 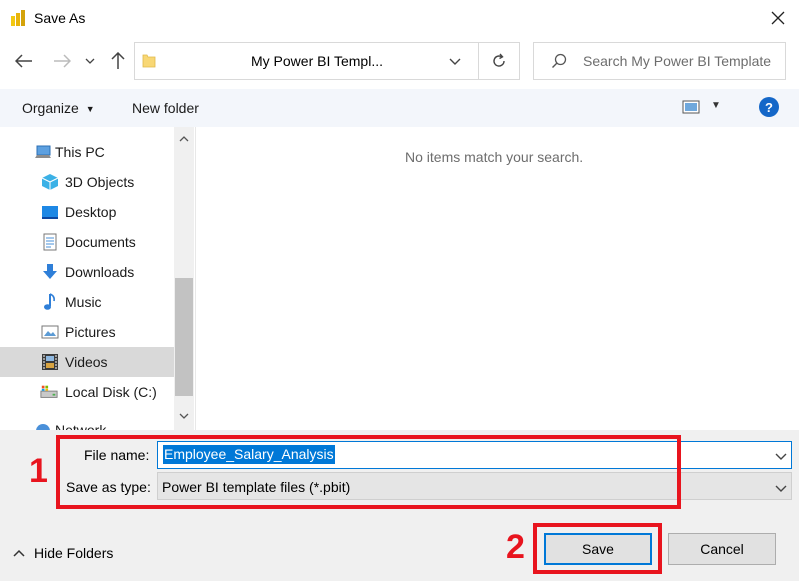 What do you see at coordinates (81, 426) in the screenshot?
I see `nav-item-label: Network` at bounding box center [81, 426].